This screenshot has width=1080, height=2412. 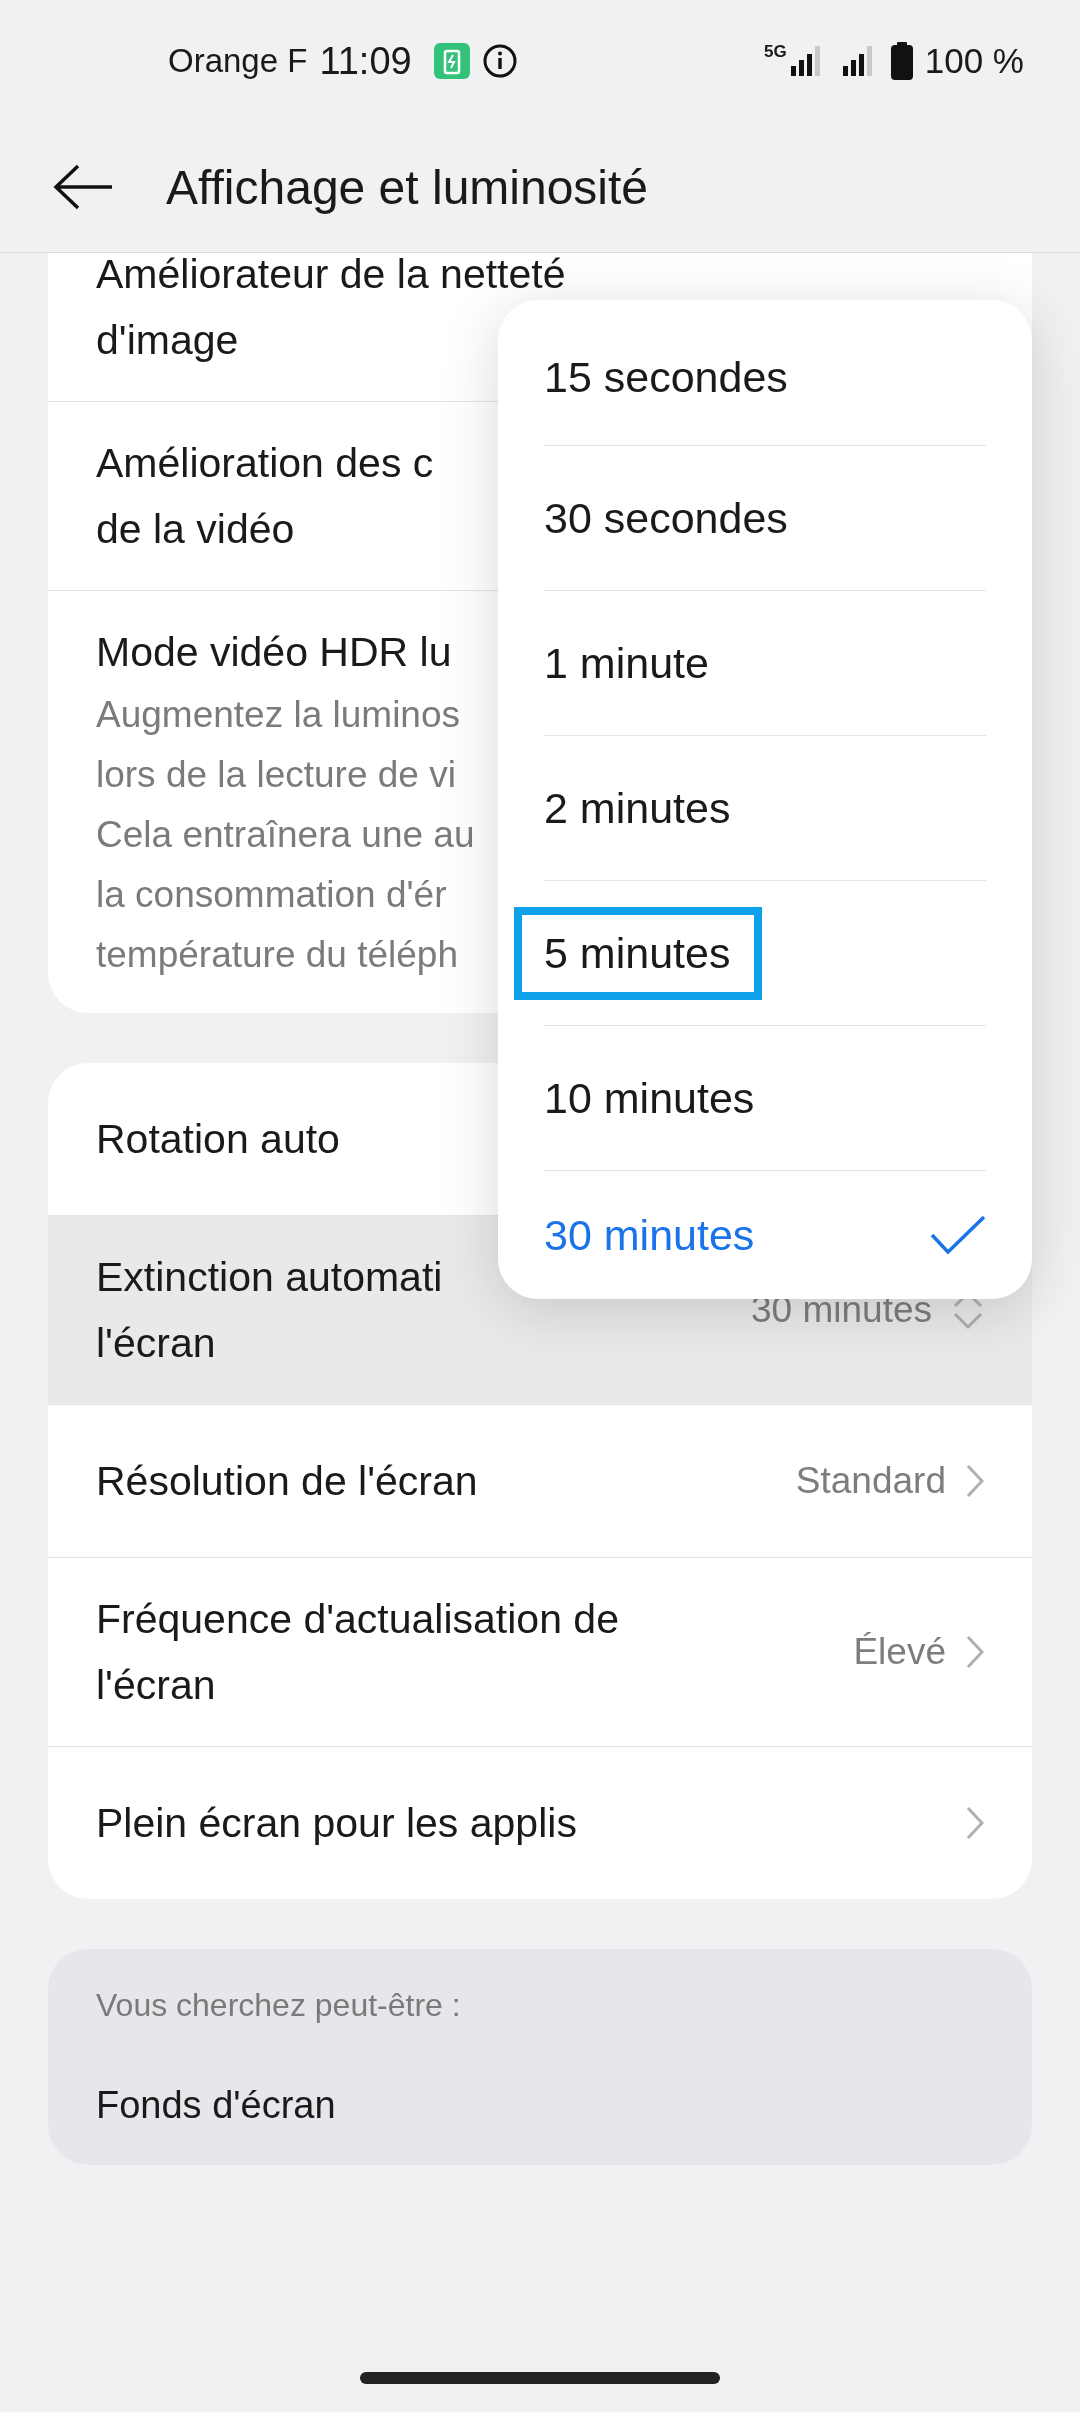 What do you see at coordinates (499, 61) in the screenshot?
I see `info-icon` at bounding box center [499, 61].